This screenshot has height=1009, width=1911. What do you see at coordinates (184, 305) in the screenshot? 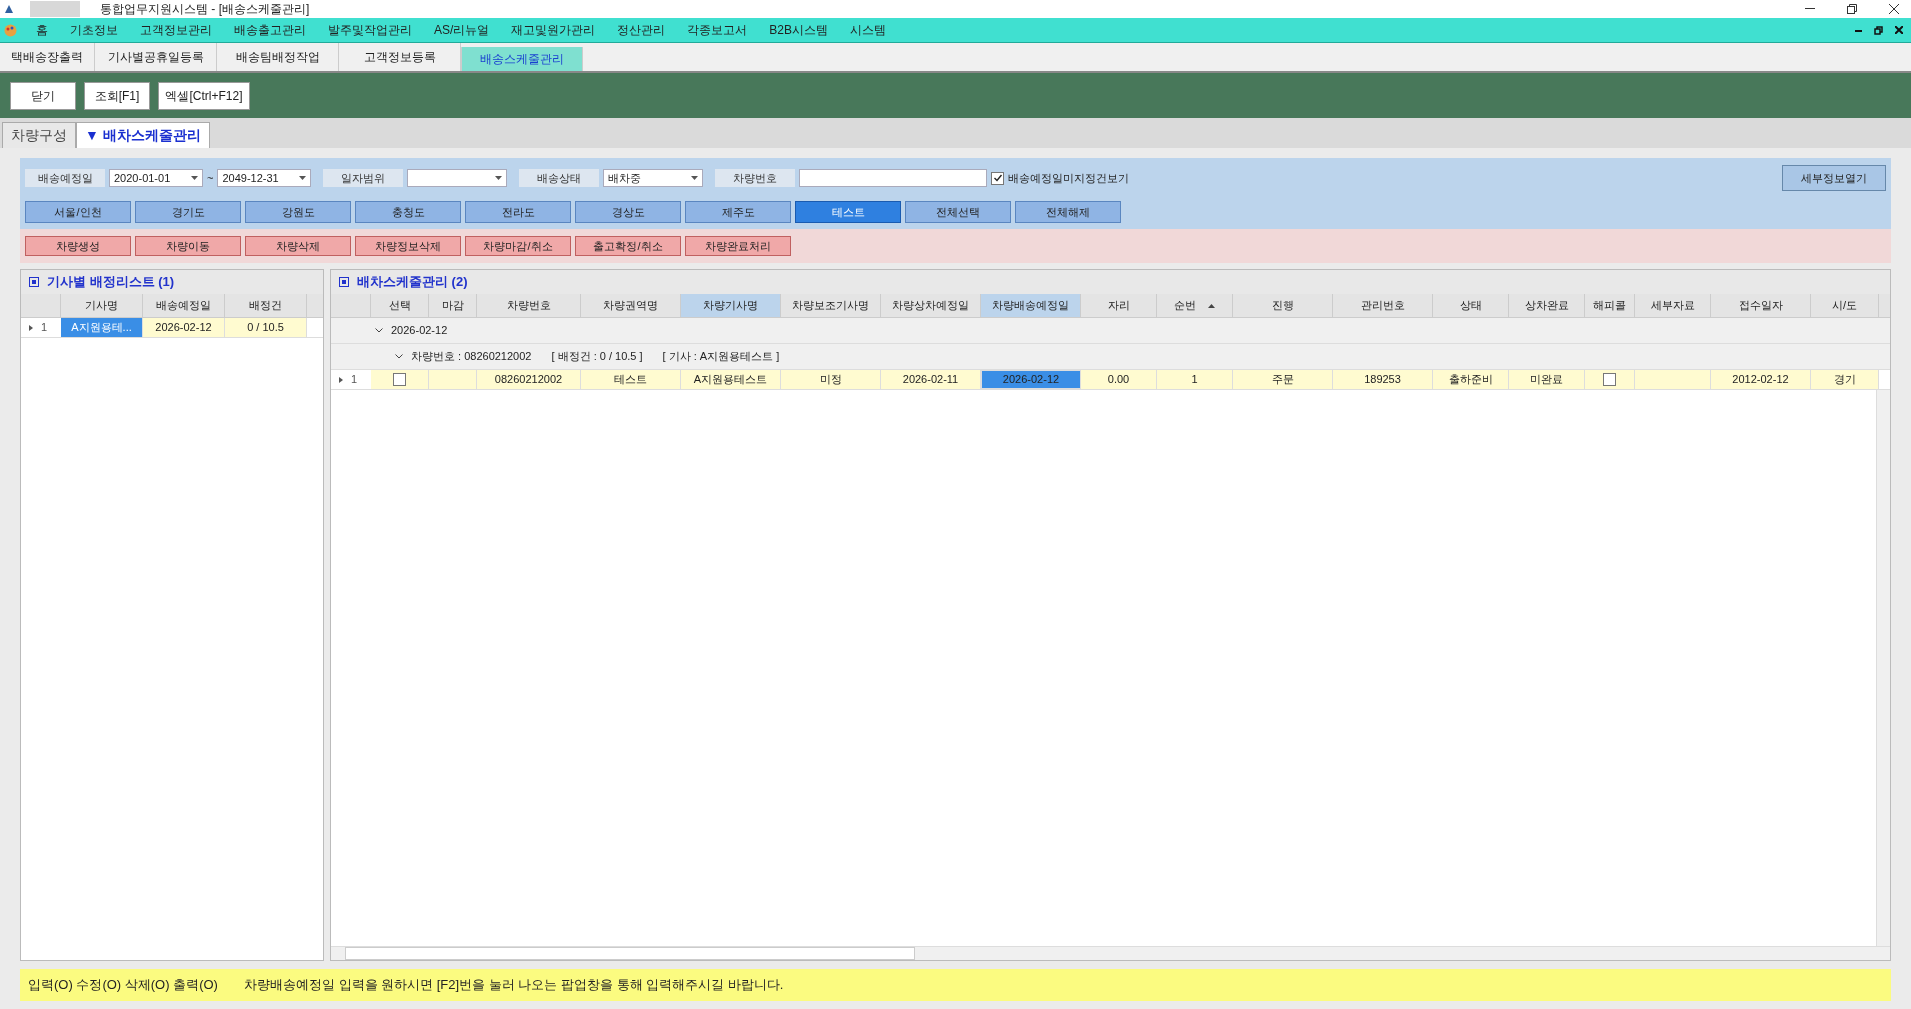
I see `column-header: 배송예정일` at bounding box center [184, 305].